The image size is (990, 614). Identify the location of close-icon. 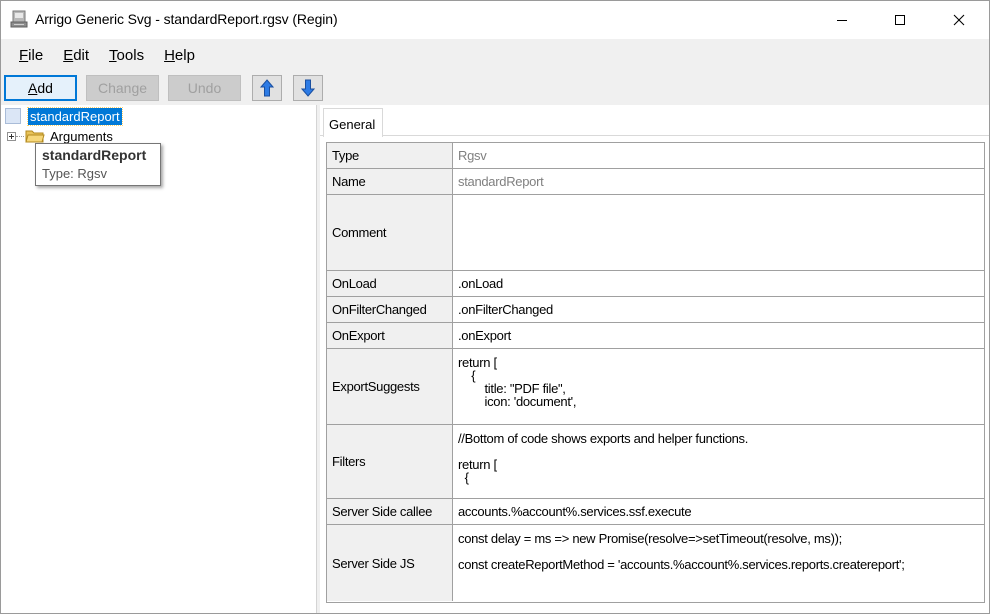
(959, 20).